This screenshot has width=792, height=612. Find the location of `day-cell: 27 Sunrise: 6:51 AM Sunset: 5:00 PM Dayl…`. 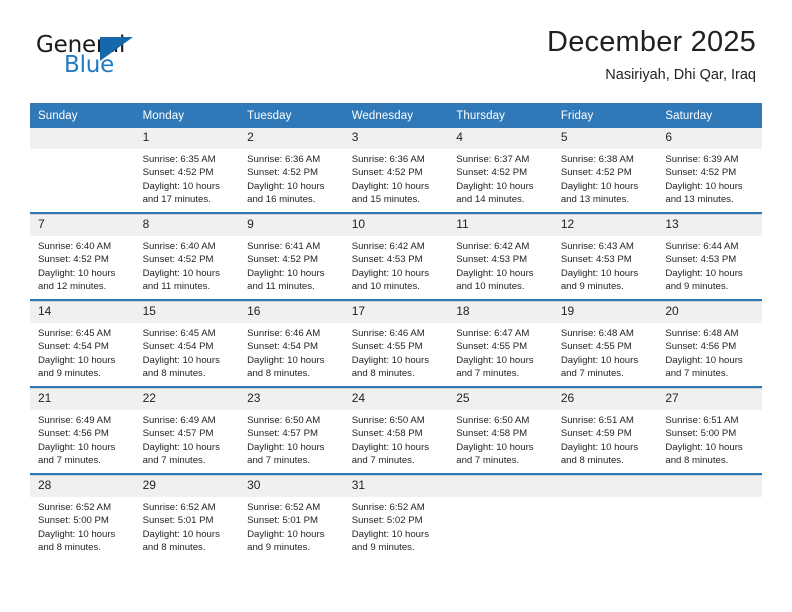

day-cell: 27 Sunrise: 6:51 AM Sunset: 5:00 PM Dayl… is located at coordinates (709, 430).